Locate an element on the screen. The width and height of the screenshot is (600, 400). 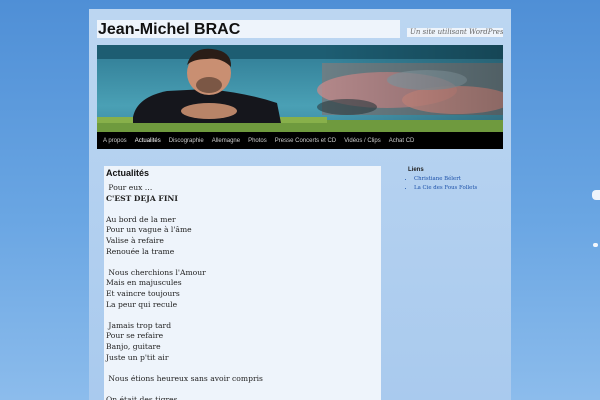
header-banner-image is located at coordinates (300, 88).